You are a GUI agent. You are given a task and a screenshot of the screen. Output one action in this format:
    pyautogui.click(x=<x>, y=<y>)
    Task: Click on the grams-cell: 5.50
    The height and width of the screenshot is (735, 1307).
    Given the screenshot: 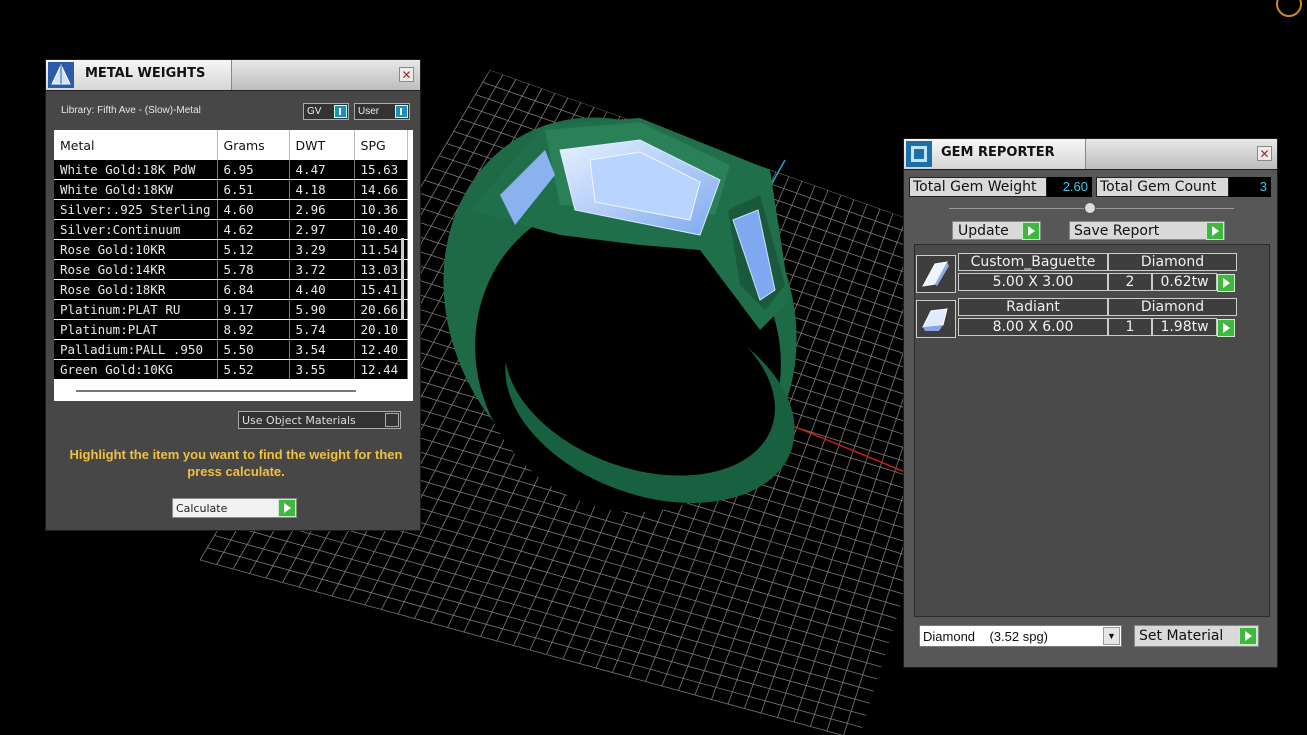 What is the action you would take?
    pyautogui.click(x=253, y=349)
    